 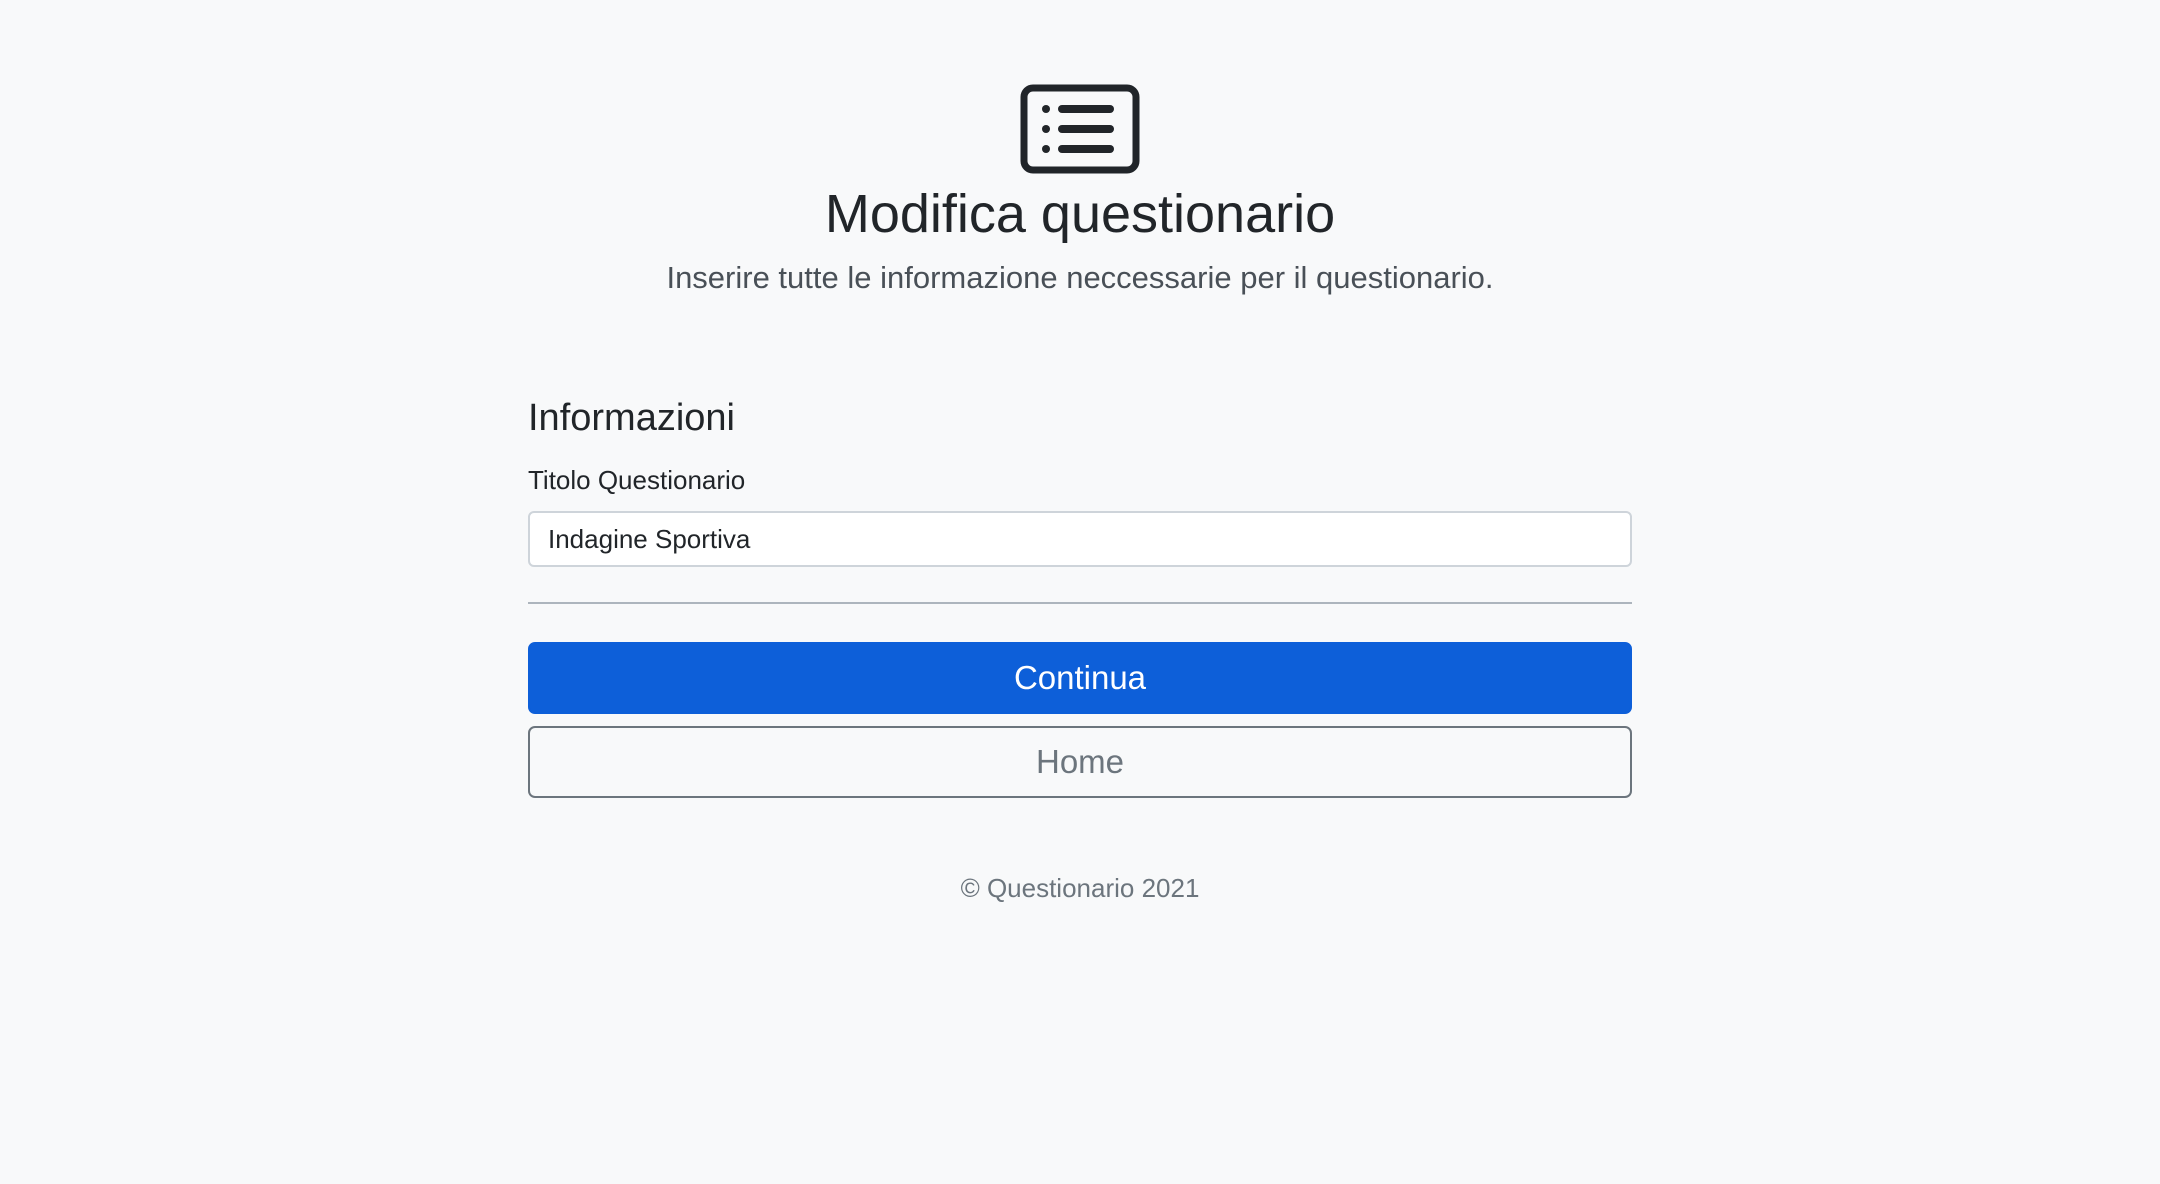 I want to click on continue-button: Continua, so click(x=1080, y=678).